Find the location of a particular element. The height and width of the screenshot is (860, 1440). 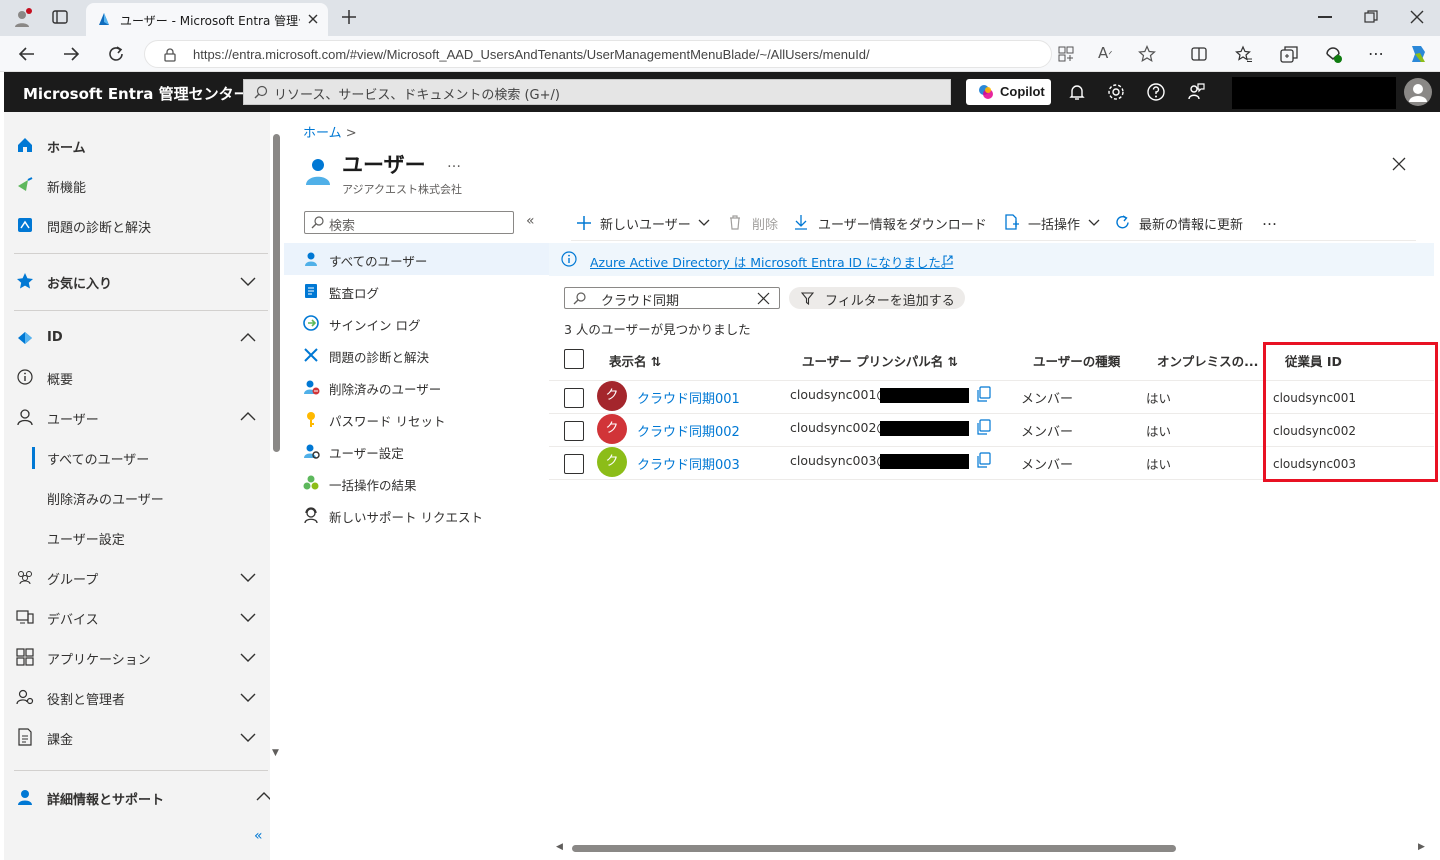

close-blade-icon is located at coordinates (1399, 164).